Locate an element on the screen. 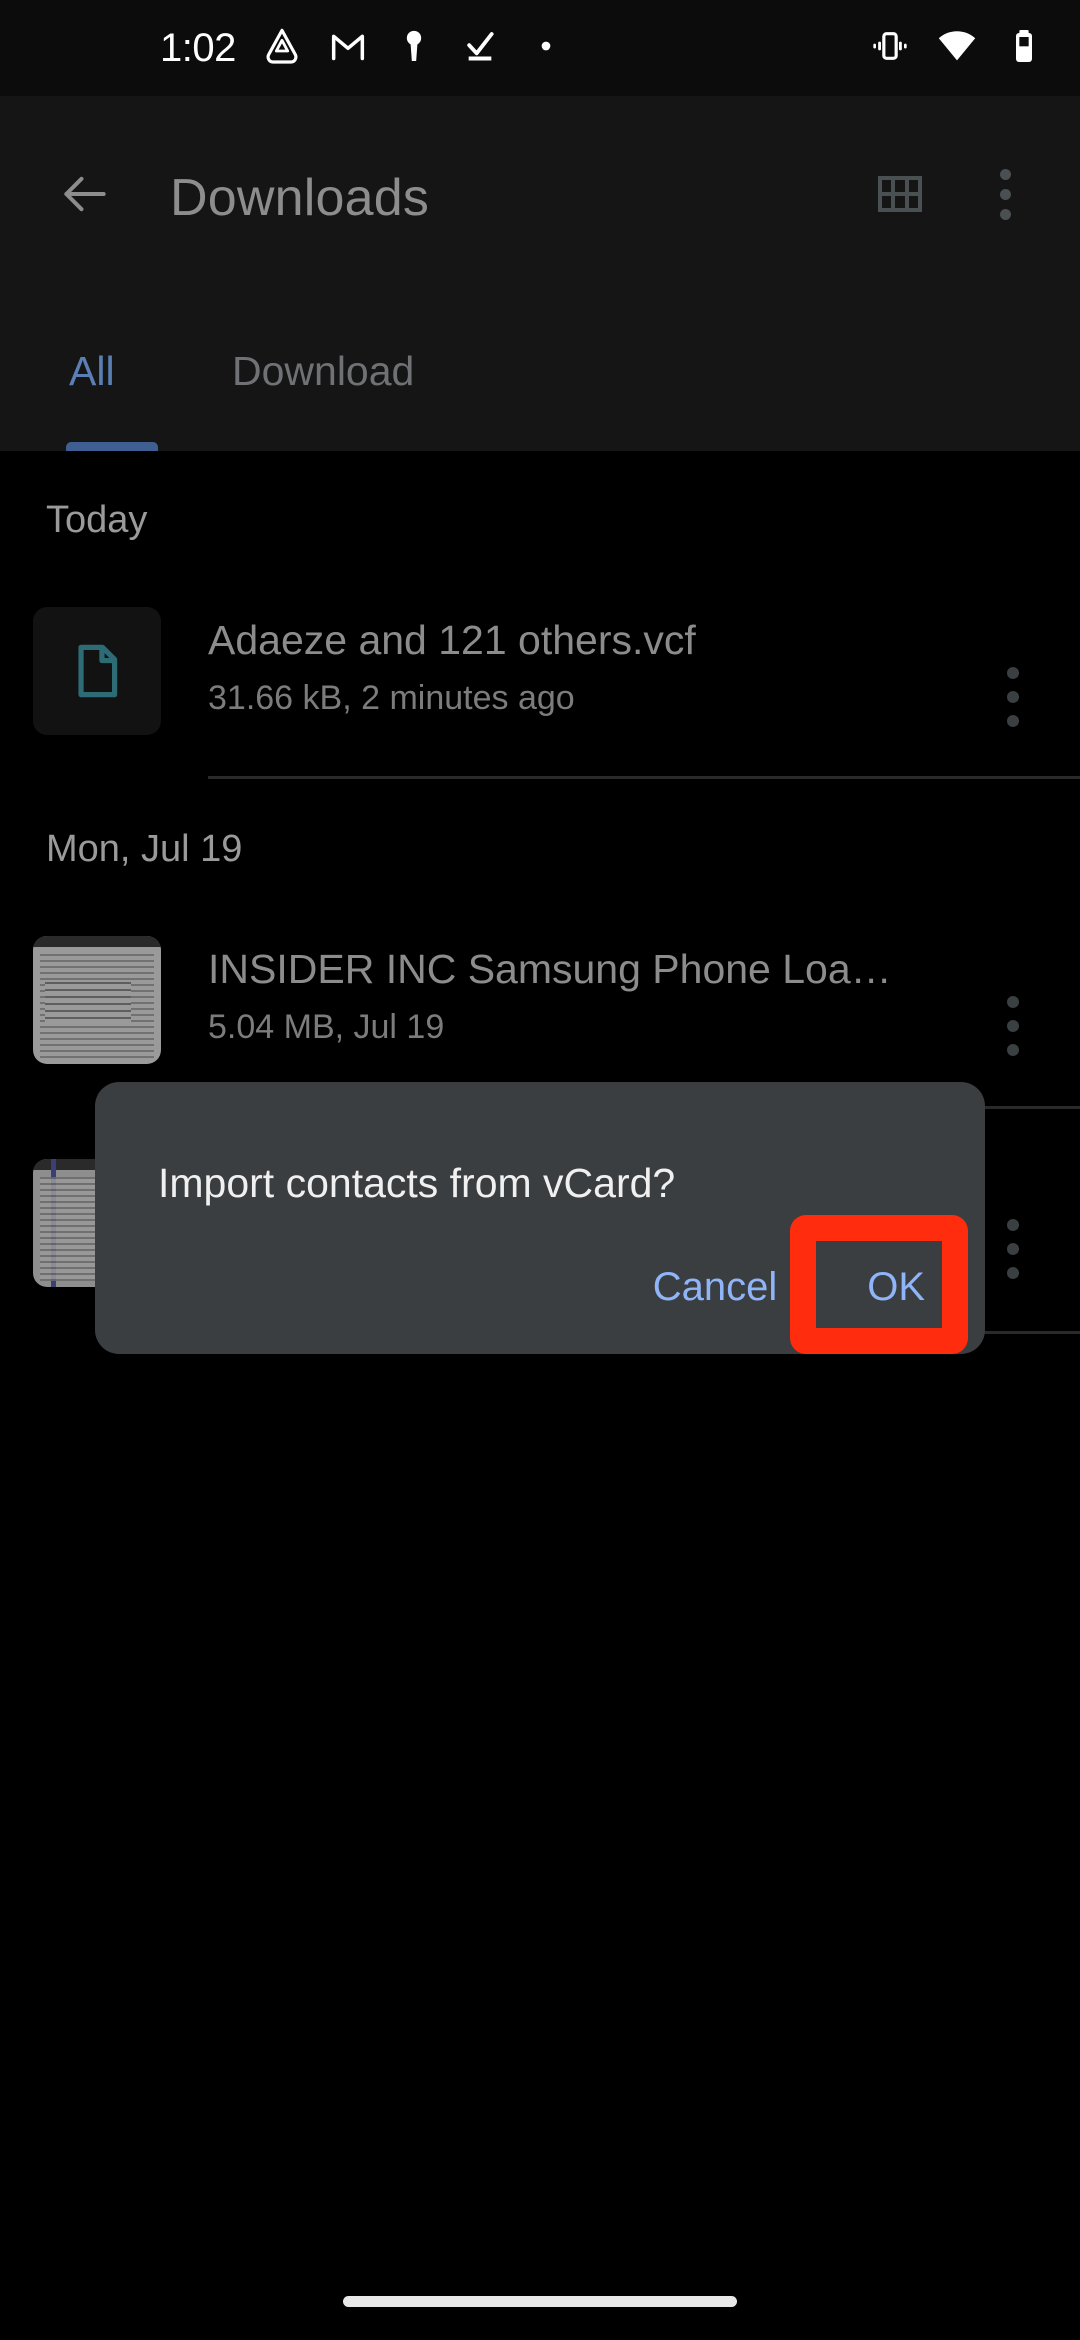 The width and height of the screenshot is (1080, 2340). tab-all-label: All is located at coordinates (92, 370).